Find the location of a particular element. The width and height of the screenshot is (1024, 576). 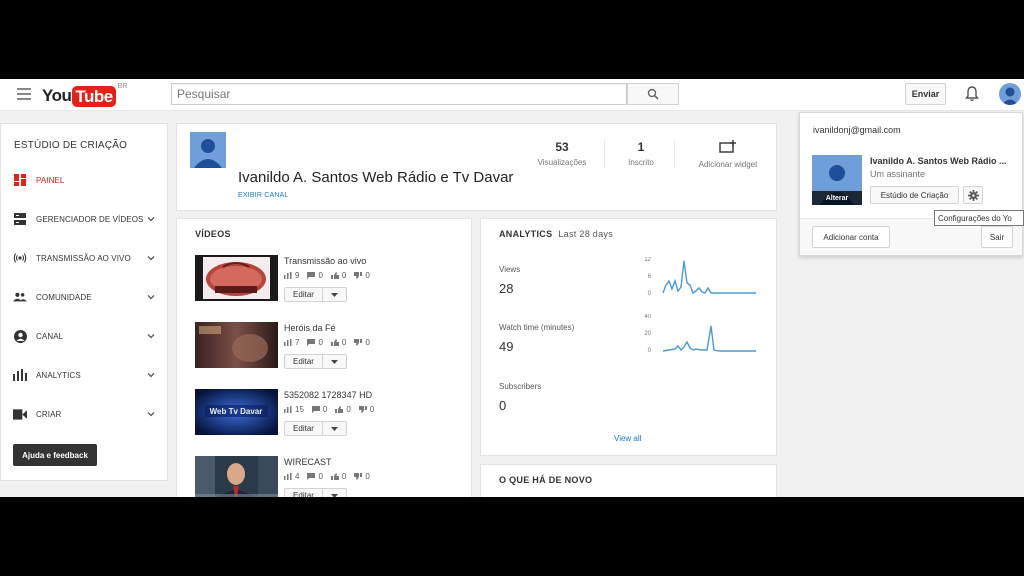

add-account-button: Adicionar conta is located at coordinates (851, 237).